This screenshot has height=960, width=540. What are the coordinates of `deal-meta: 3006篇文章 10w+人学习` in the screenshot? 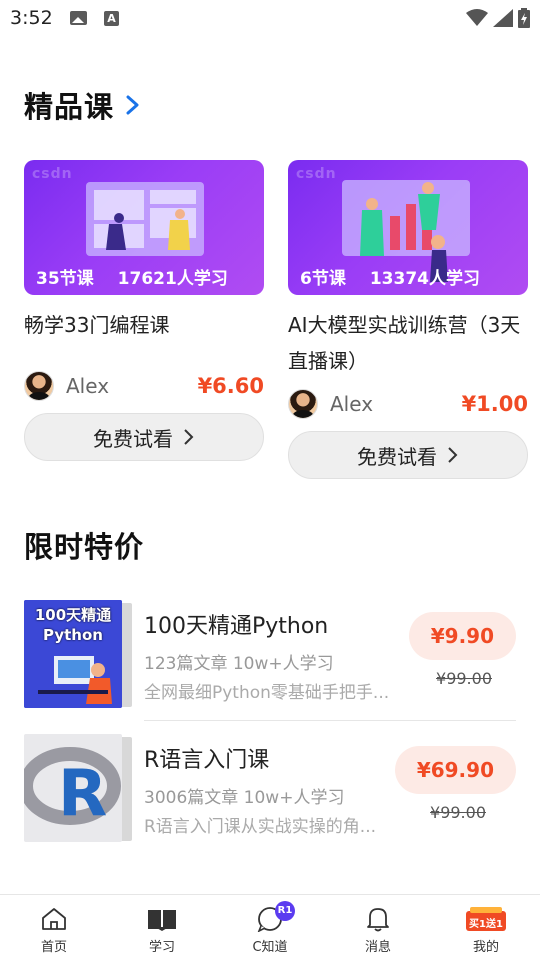 It's located at (244, 798).